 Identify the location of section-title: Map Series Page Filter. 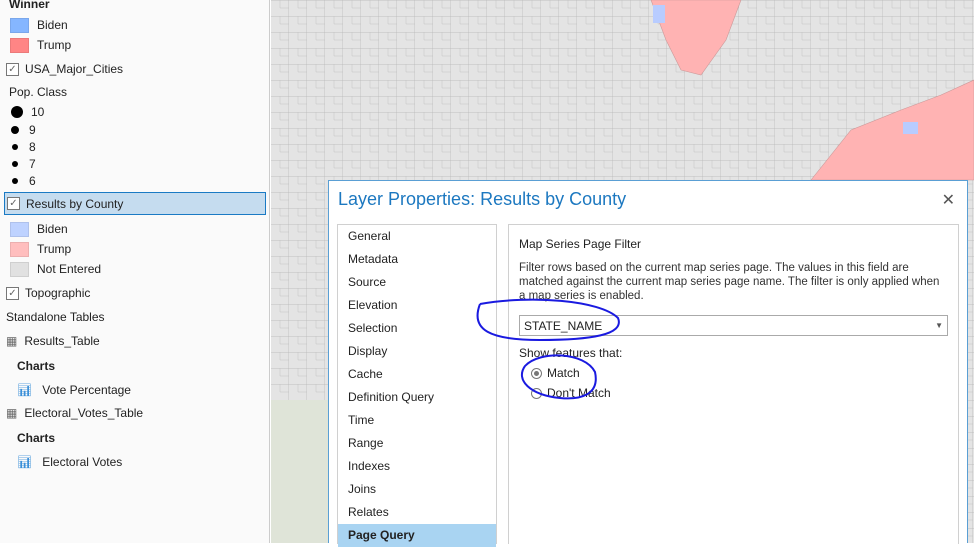
(580, 244).